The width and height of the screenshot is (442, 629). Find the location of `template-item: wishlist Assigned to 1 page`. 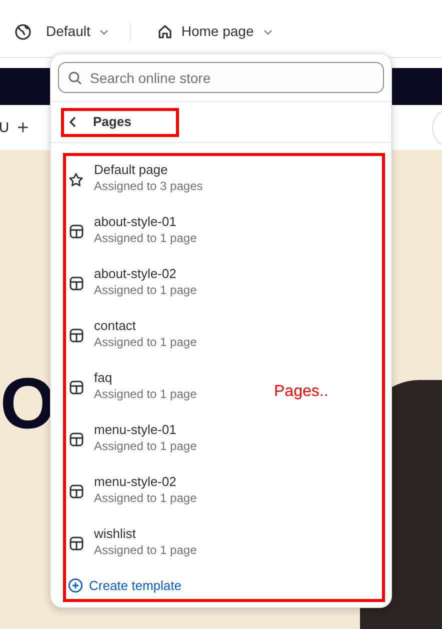

template-item: wishlist Assigned to 1 page is located at coordinates (132, 552).